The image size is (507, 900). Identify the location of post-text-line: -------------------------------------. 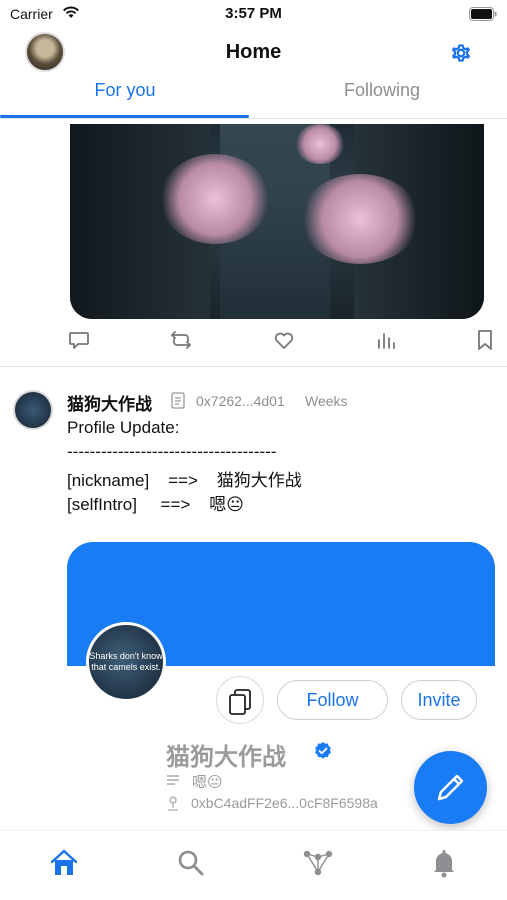
(172, 451).